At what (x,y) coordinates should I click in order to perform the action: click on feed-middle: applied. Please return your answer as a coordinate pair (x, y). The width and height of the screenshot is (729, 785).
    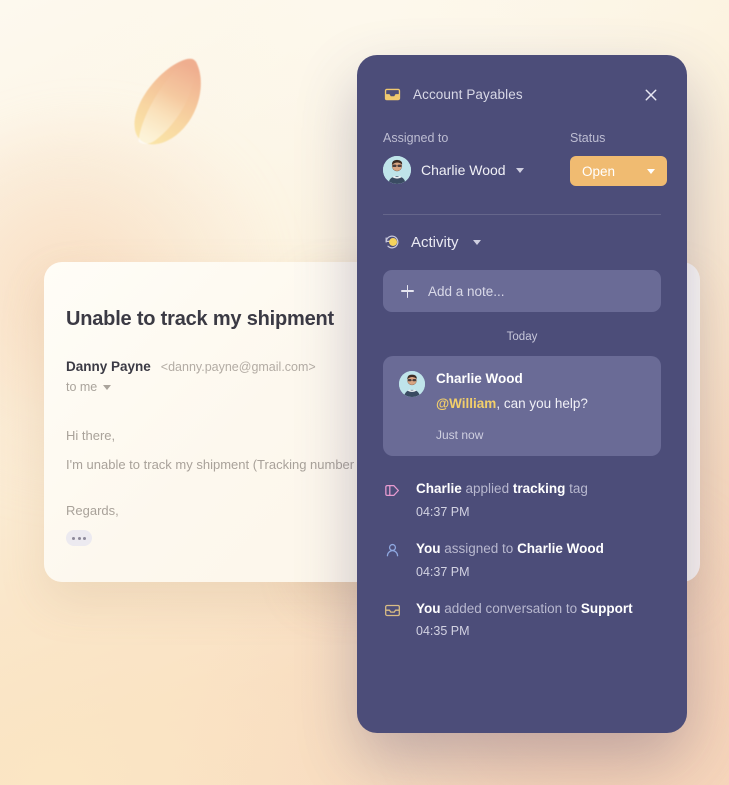
    Looking at the image, I should click on (487, 489).